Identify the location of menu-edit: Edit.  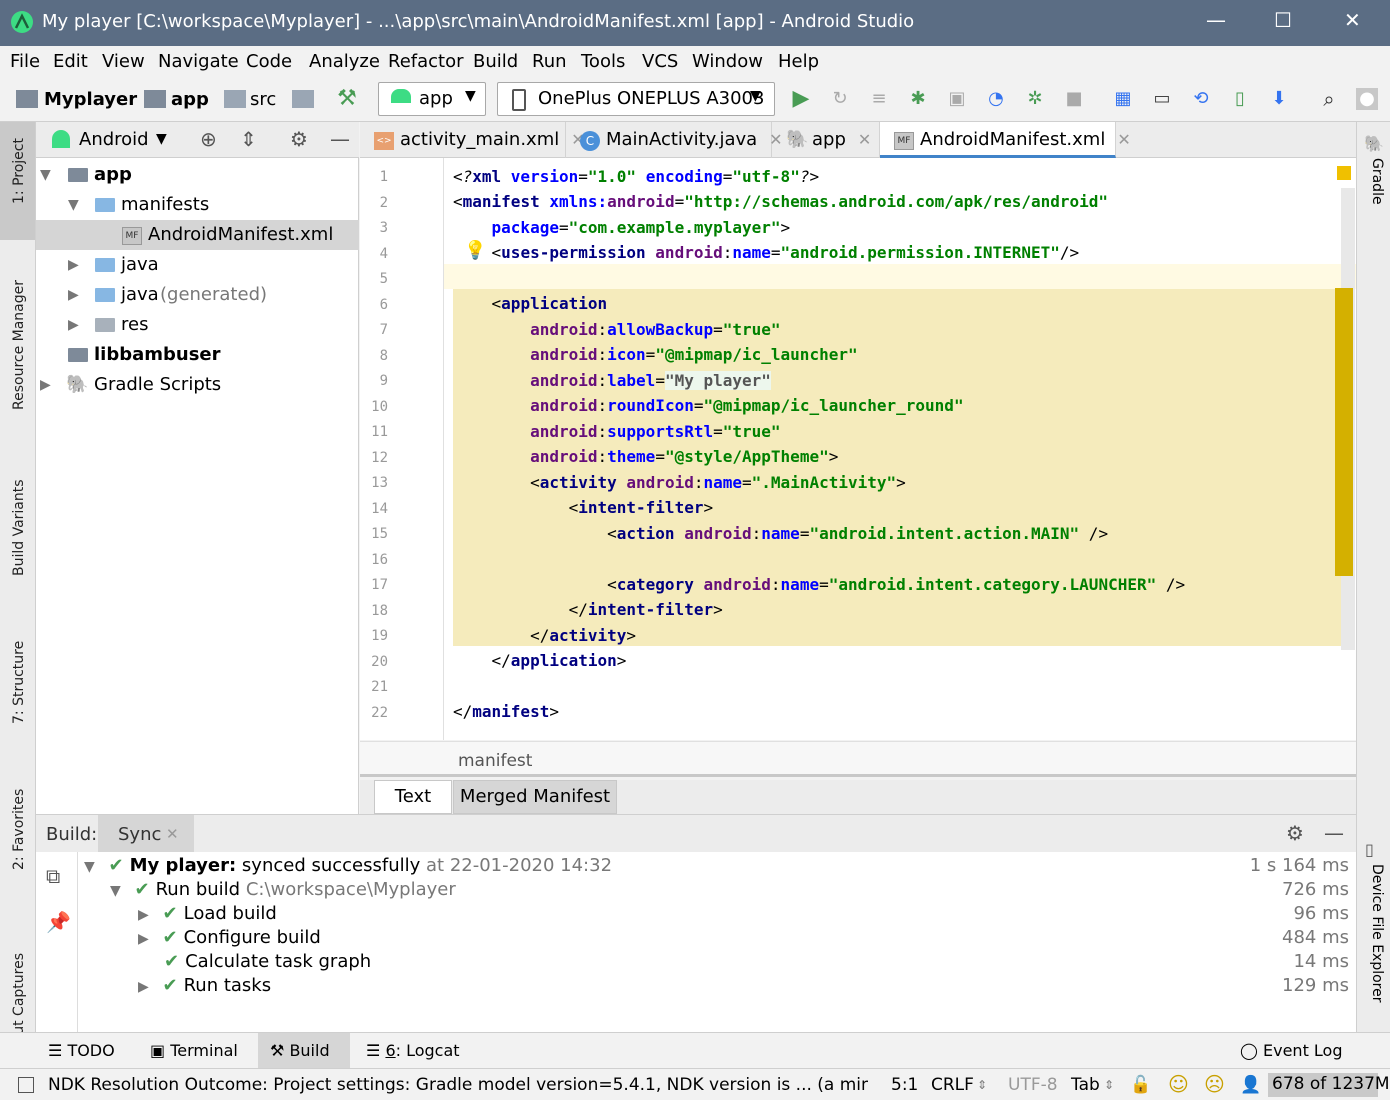
(70, 61).